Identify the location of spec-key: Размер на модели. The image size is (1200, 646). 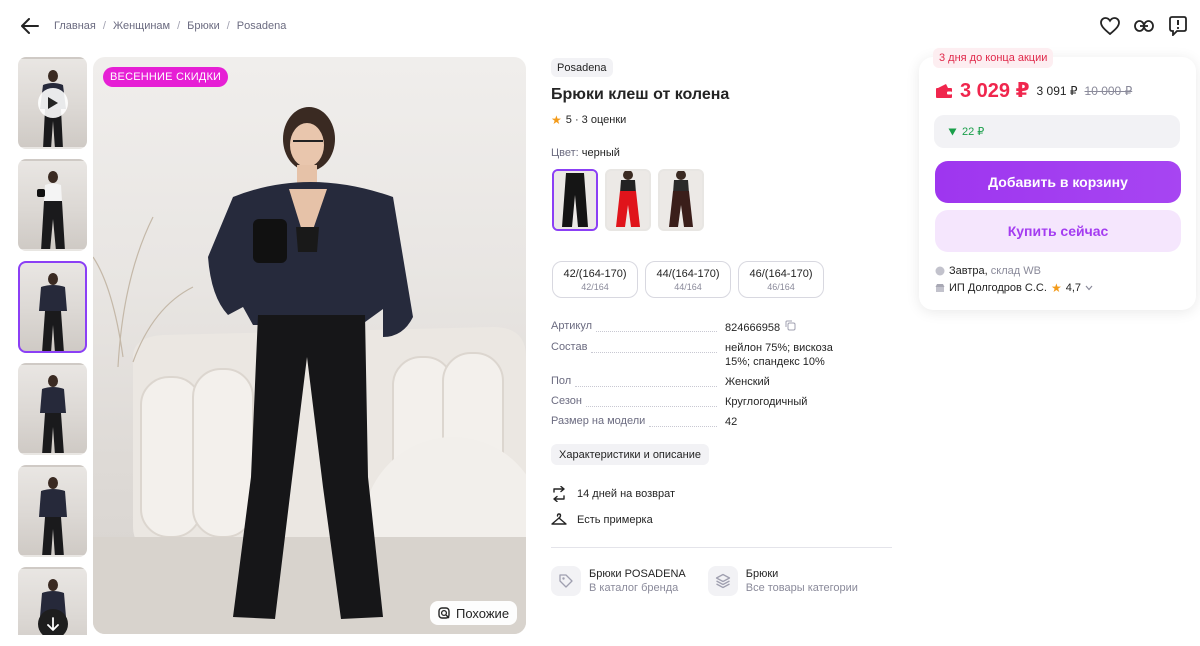
(598, 421).